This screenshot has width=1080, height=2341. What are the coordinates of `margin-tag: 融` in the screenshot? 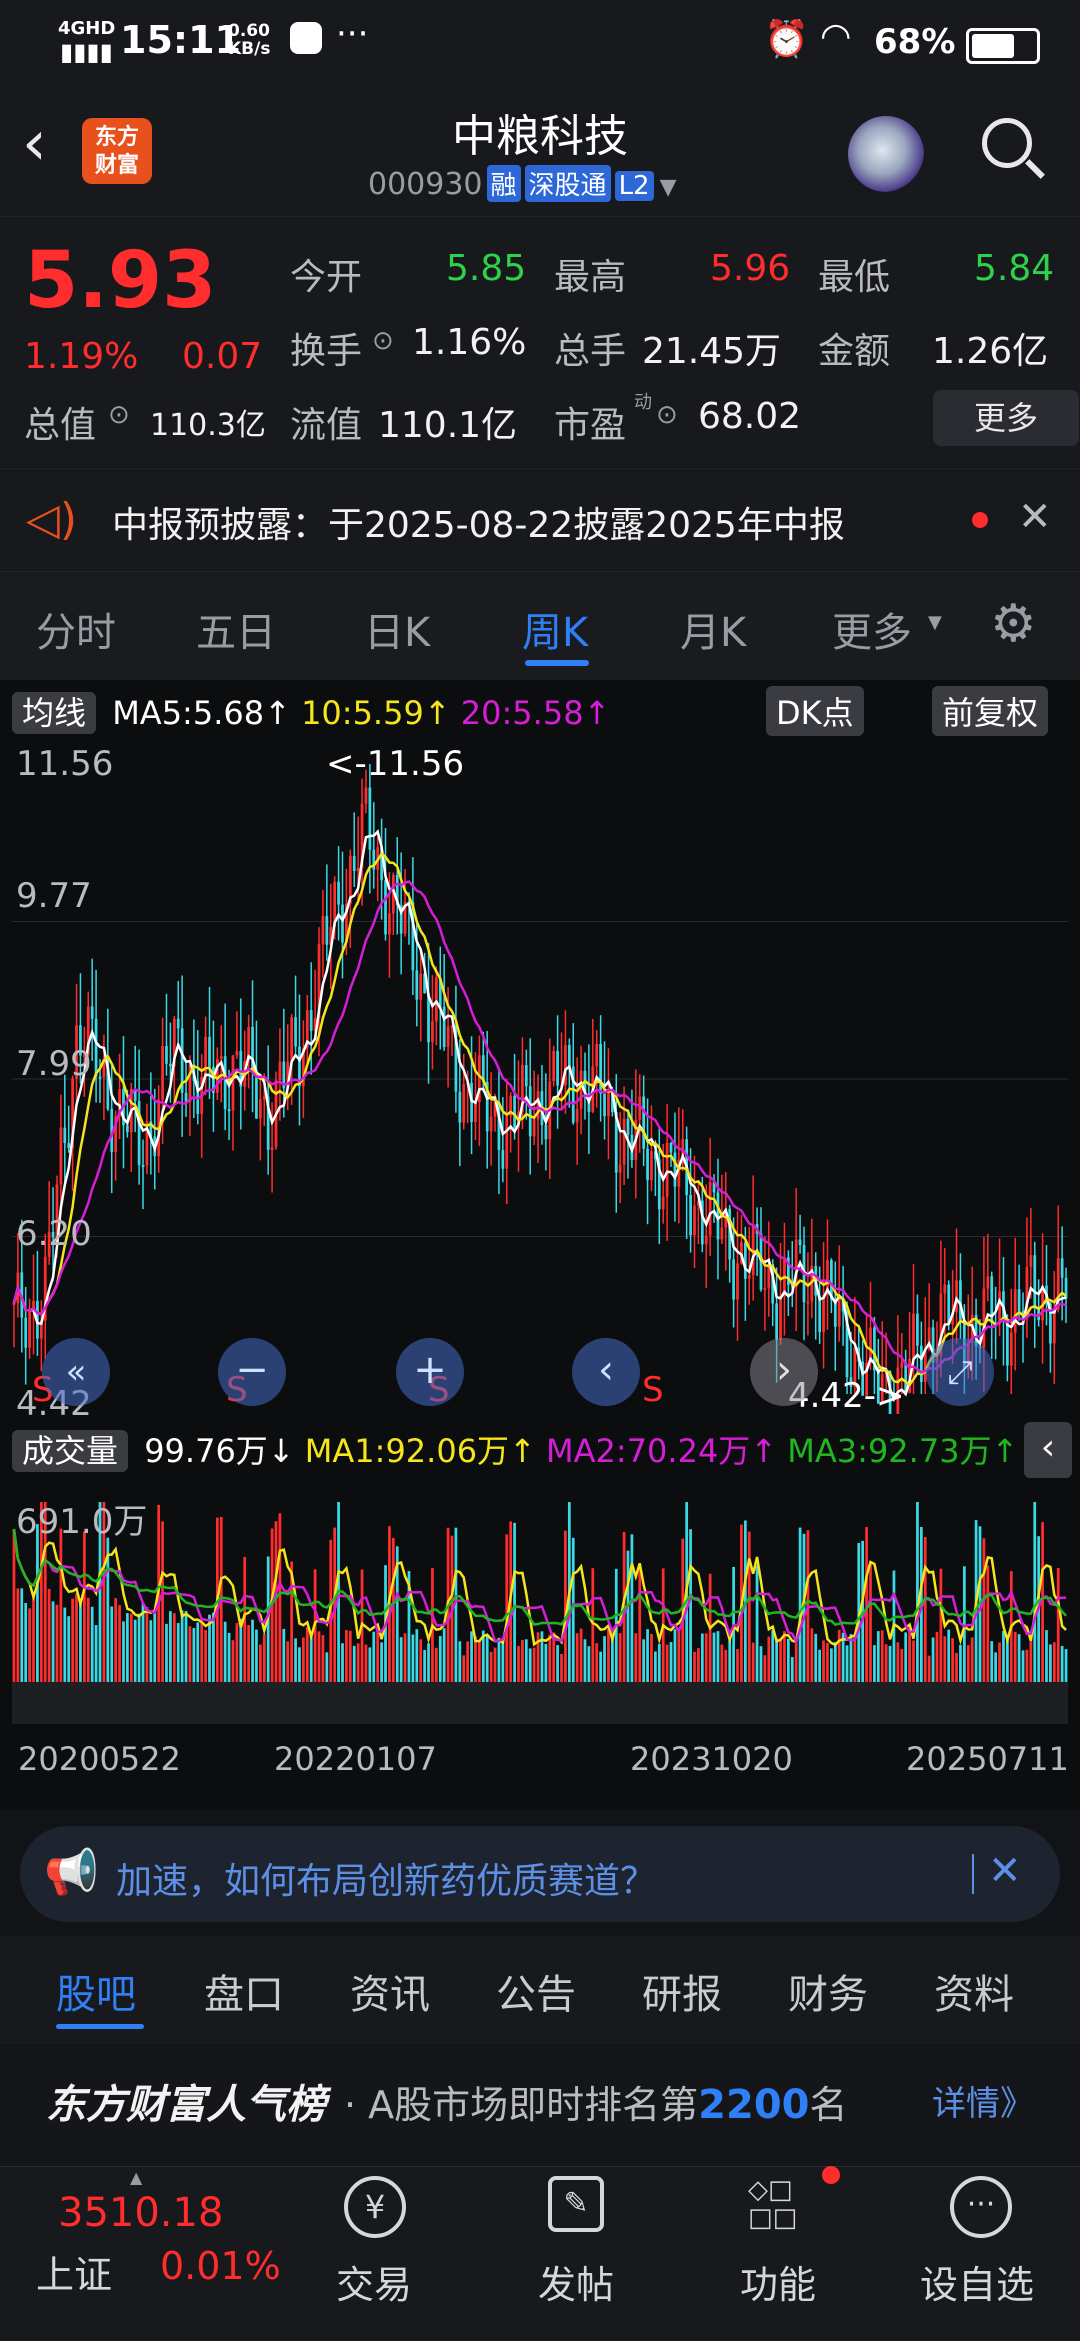 It's located at (503, 183).